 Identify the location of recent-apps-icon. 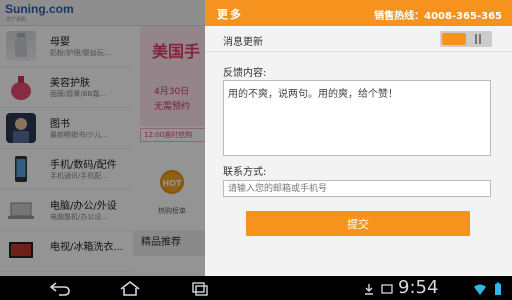
(200, 288).